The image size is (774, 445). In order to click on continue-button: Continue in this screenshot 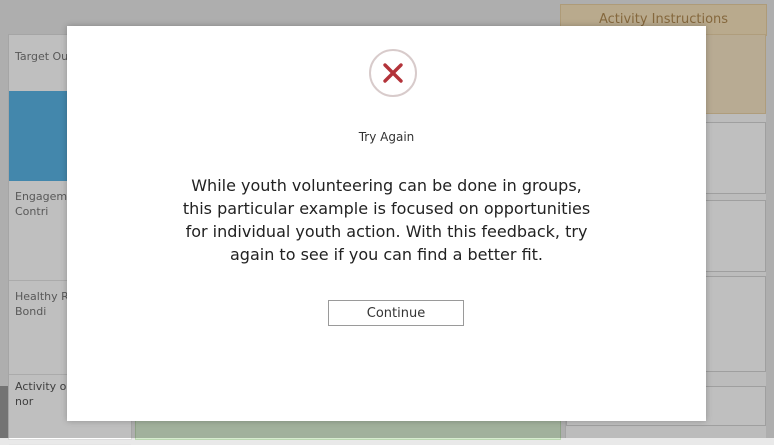, I will do `click(396, 313)`.